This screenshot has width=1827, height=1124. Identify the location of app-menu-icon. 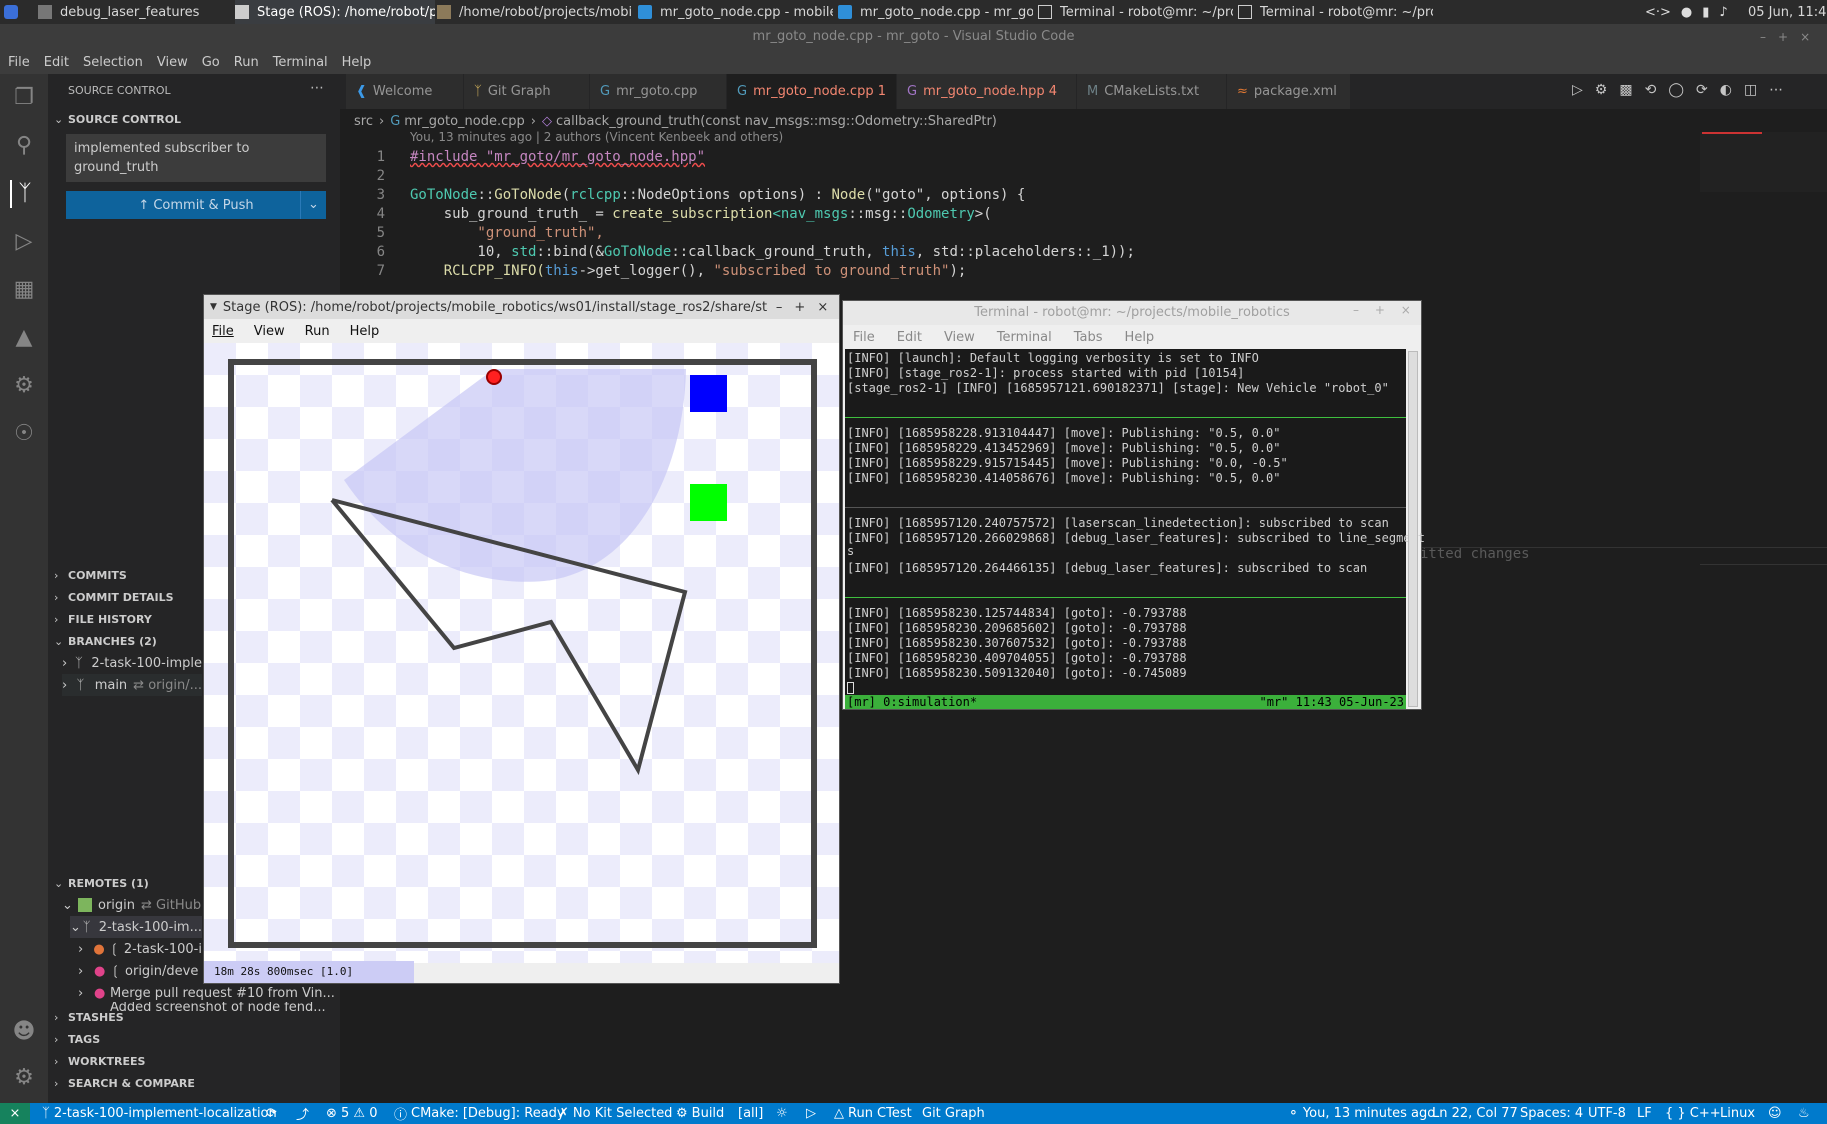
(14, 12).